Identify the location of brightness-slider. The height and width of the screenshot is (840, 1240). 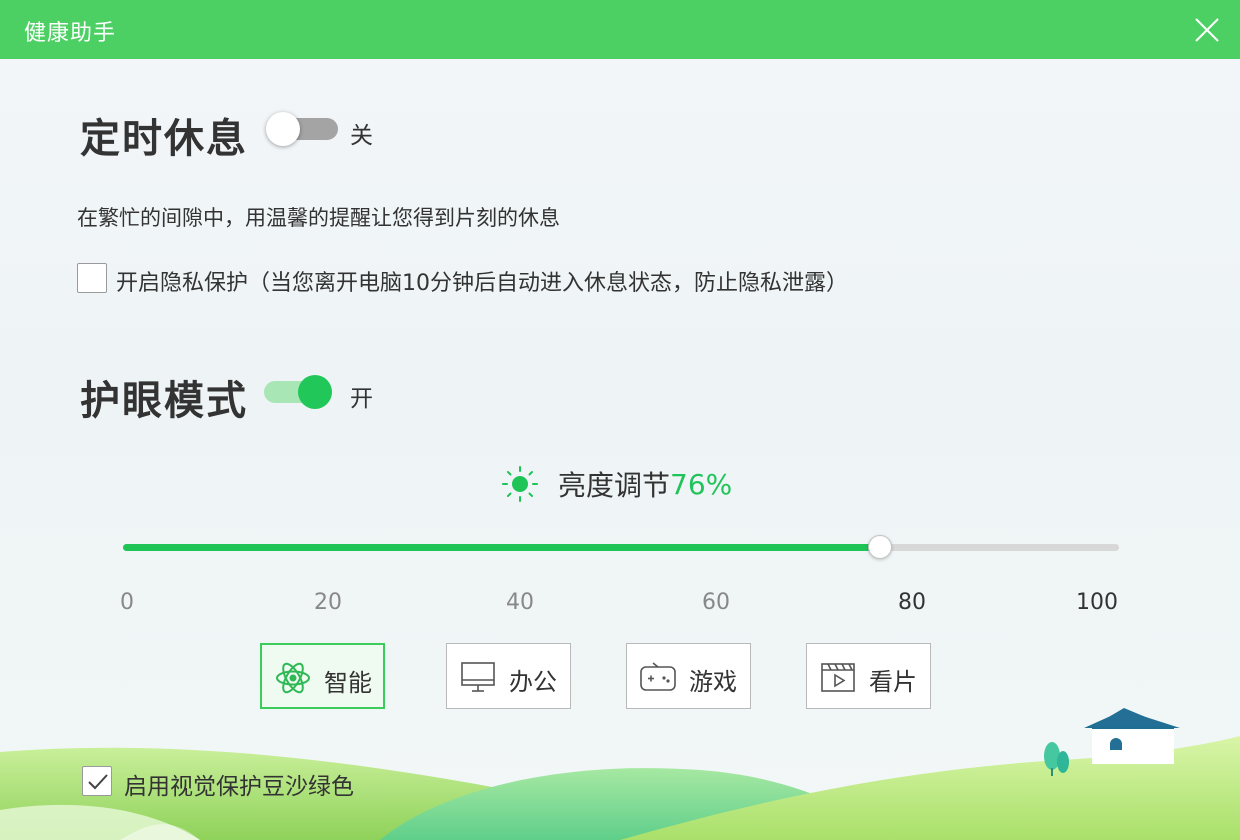
(621, 548).